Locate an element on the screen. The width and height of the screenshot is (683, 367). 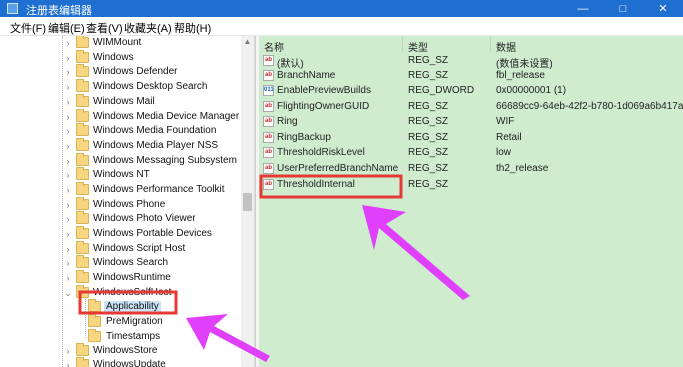
tree-item-windows-performance-toolkit: › Windows Performance Toolkit is located at coordinates (120, 190).